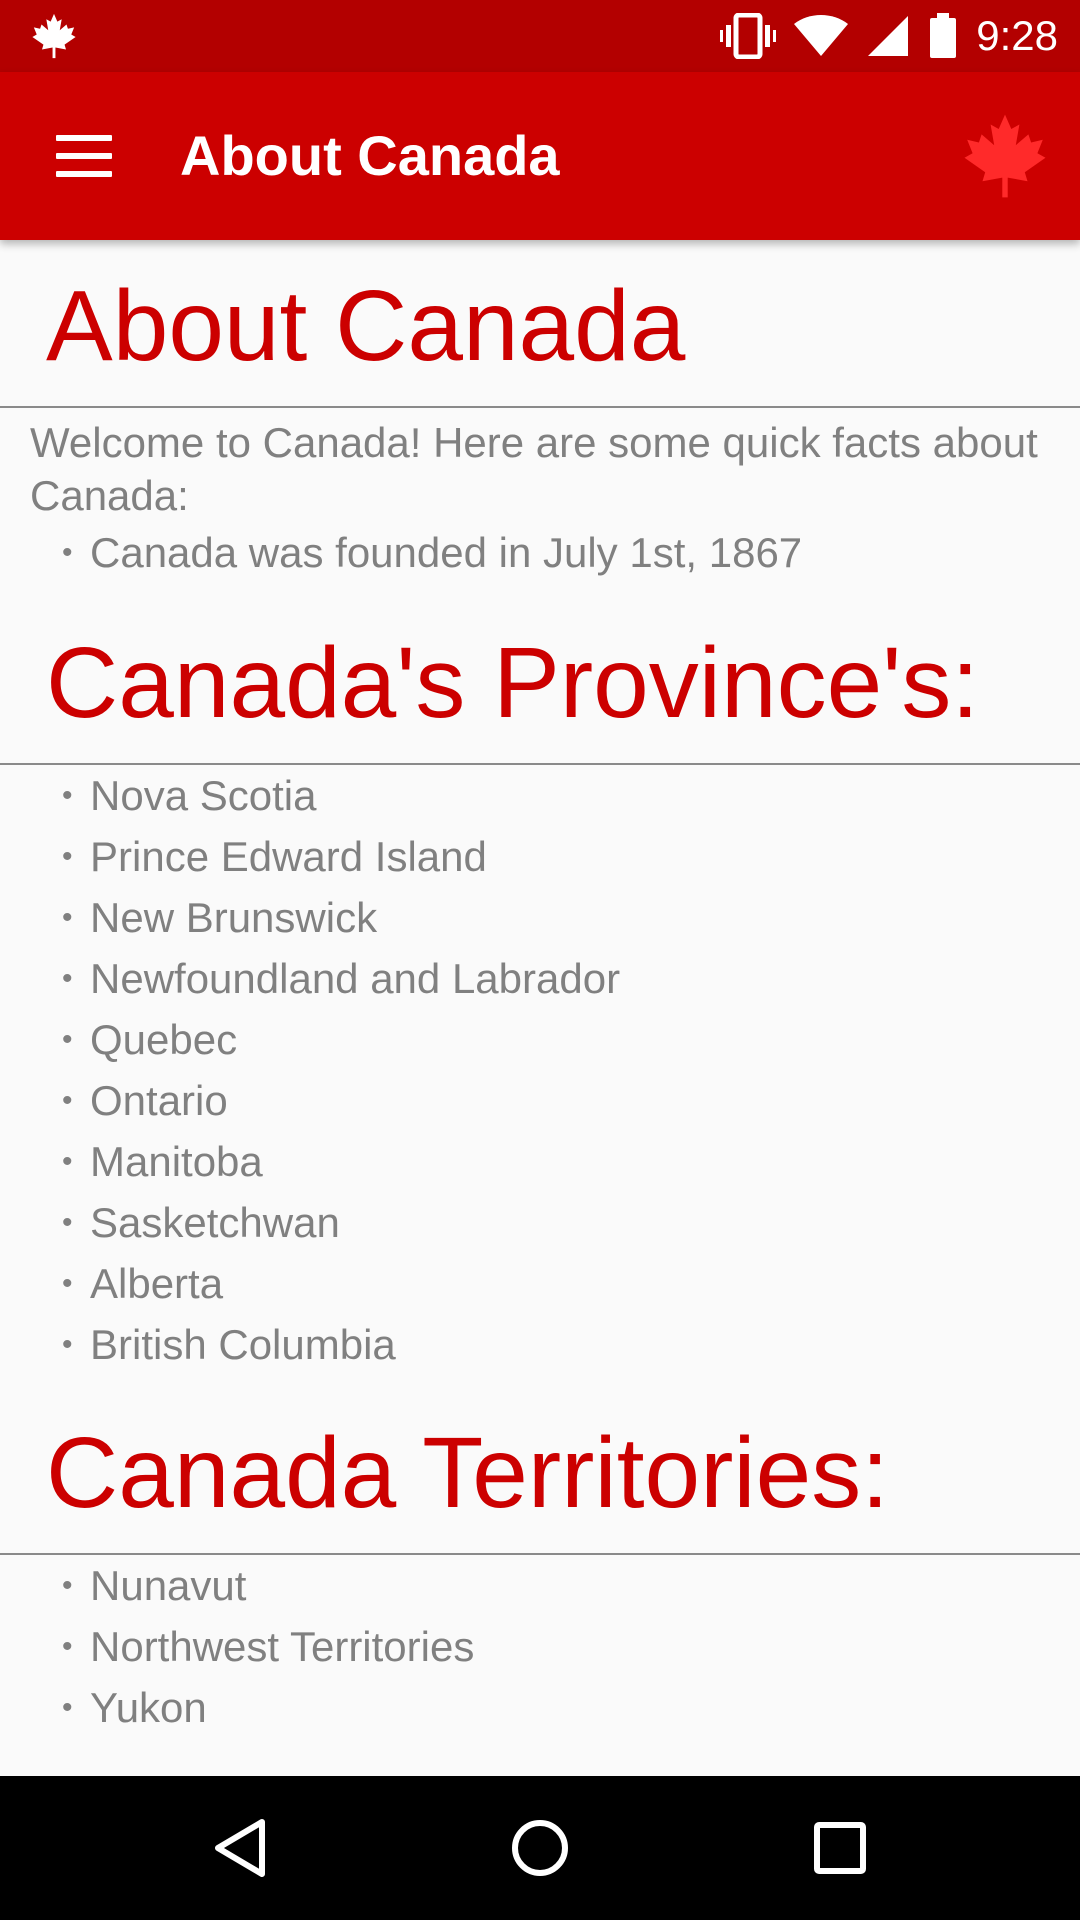 This screenshot has width=1080, height=1920. What do you see at coordinates (571, 1222) in the screenshot?
I see `list-item: Sasketchwan` at bounding box center [571, 1222].